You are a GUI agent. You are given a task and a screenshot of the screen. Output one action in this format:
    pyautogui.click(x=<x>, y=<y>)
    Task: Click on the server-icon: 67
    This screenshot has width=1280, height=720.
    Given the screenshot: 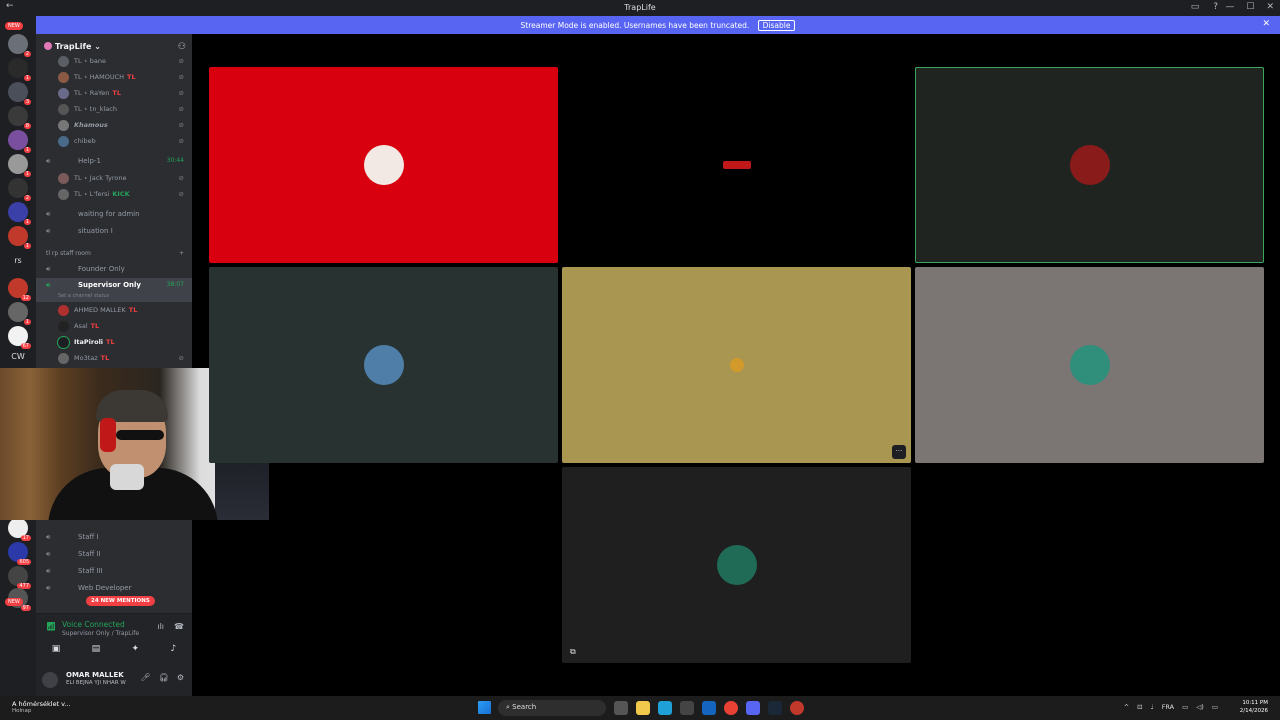 What is the action you would take?
    pyautogui.click(x=19, y=337)
    